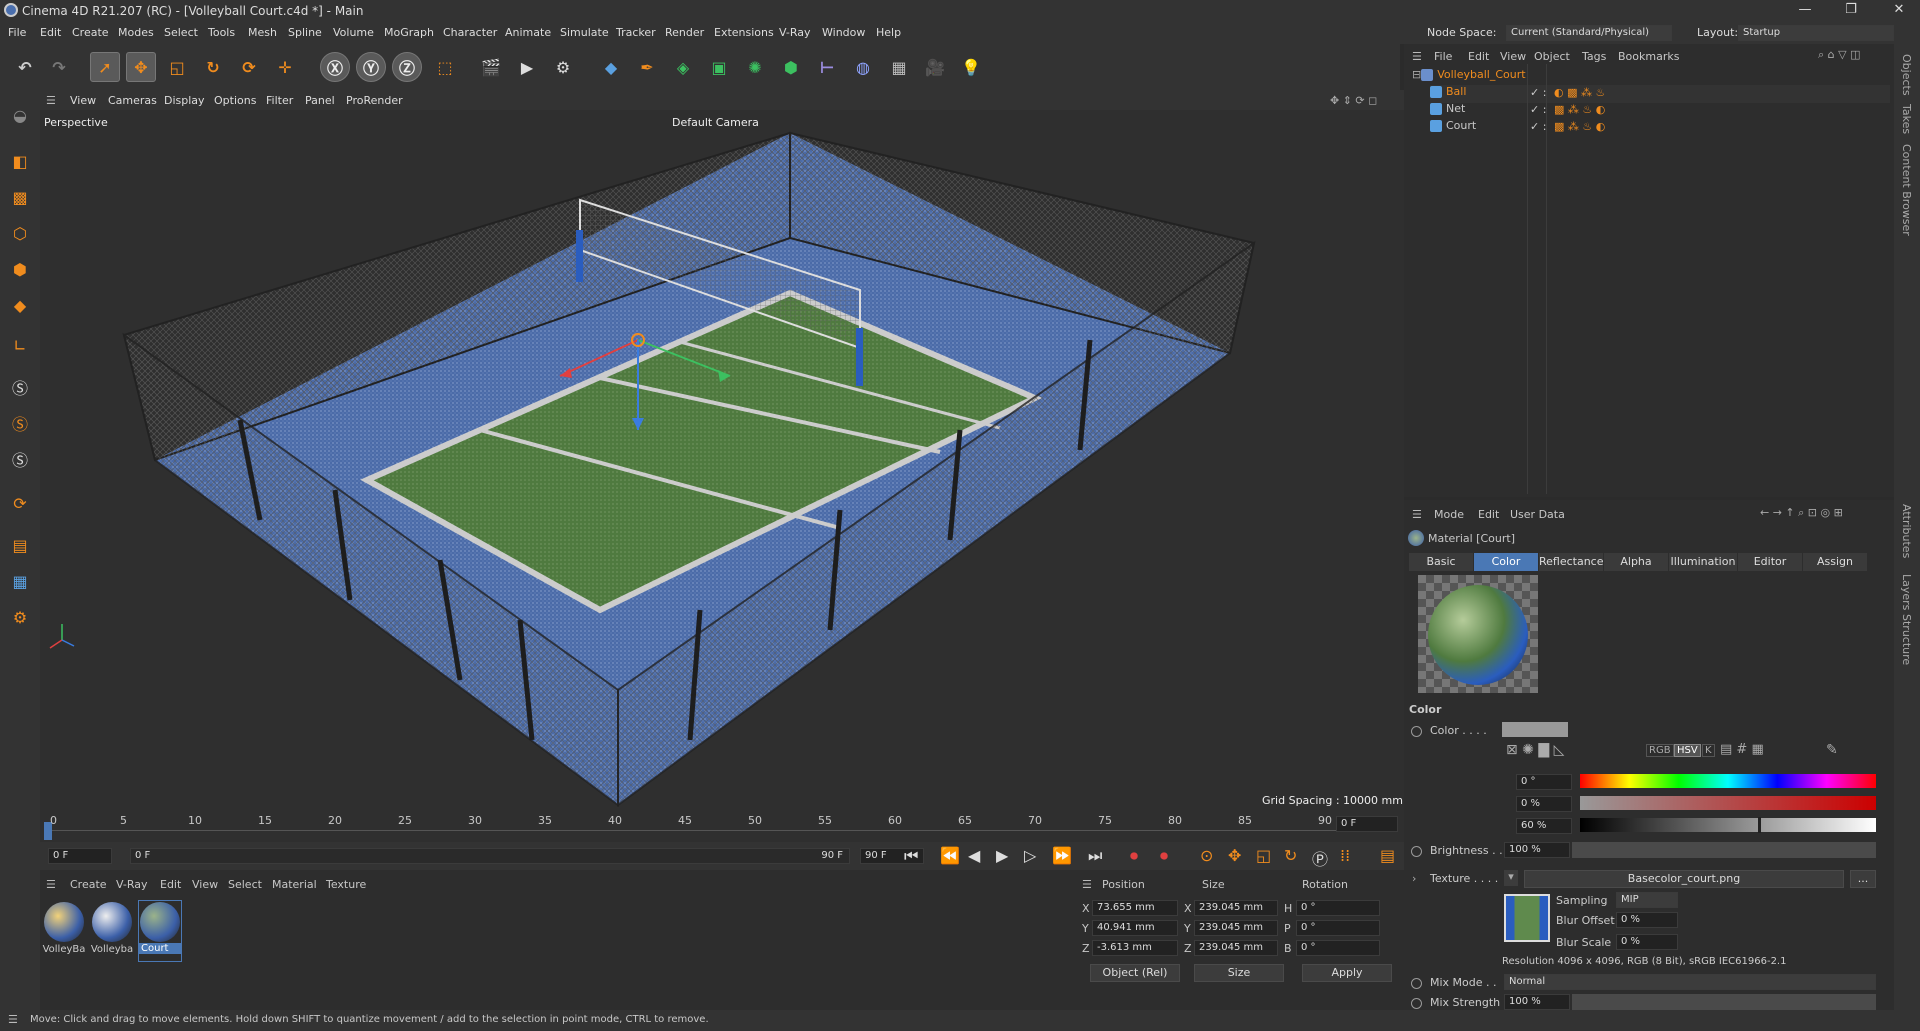 Image resolution: width=1920 pixels, height=1031 pixels. I want to click on menu-simulate: Simulate, so click(584, 32).